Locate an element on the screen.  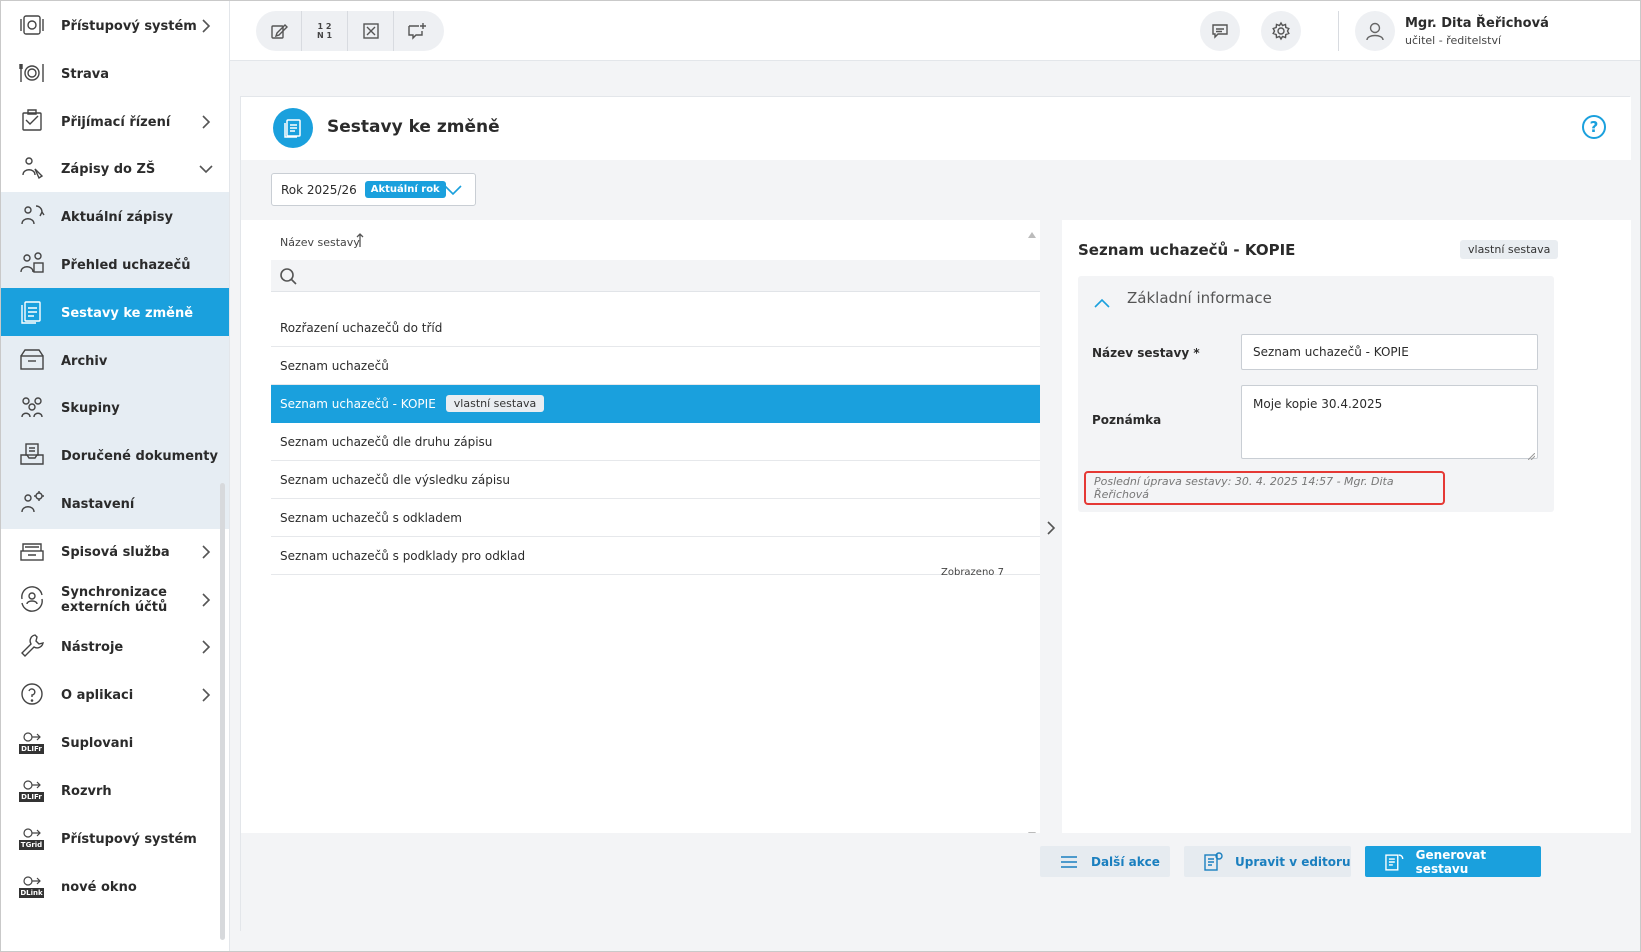
generate-report-label: Generovat sestavu is located at coordinates (1451, 861).